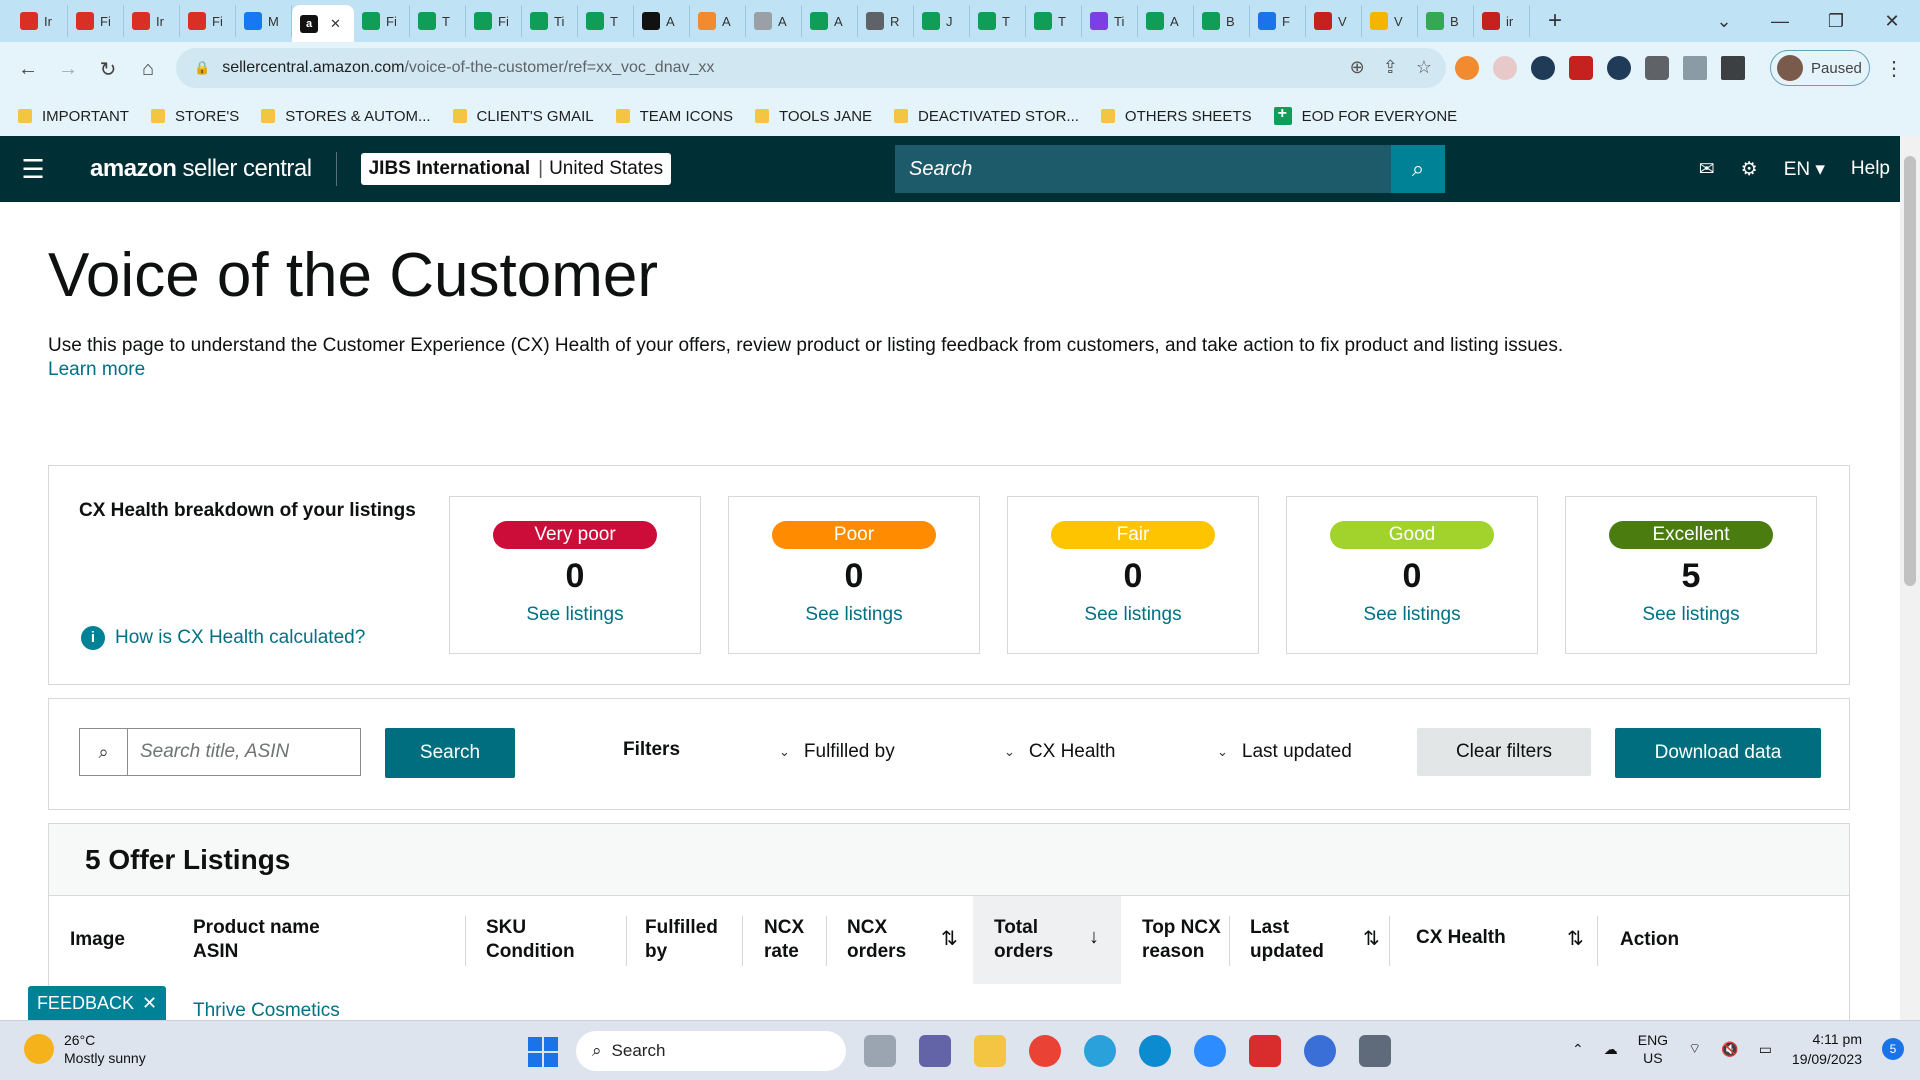 This screenshot has height=1080, width=1920. Describe the element at coordinates (543, 1052) in the screenshot. I see `windows-start-icon` at that location.